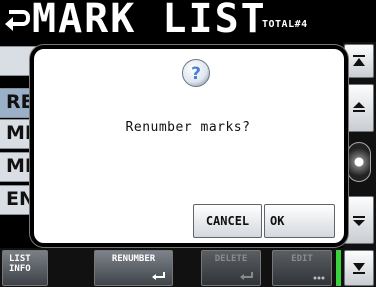  I want to click on active-indicator, so click(338, 268).